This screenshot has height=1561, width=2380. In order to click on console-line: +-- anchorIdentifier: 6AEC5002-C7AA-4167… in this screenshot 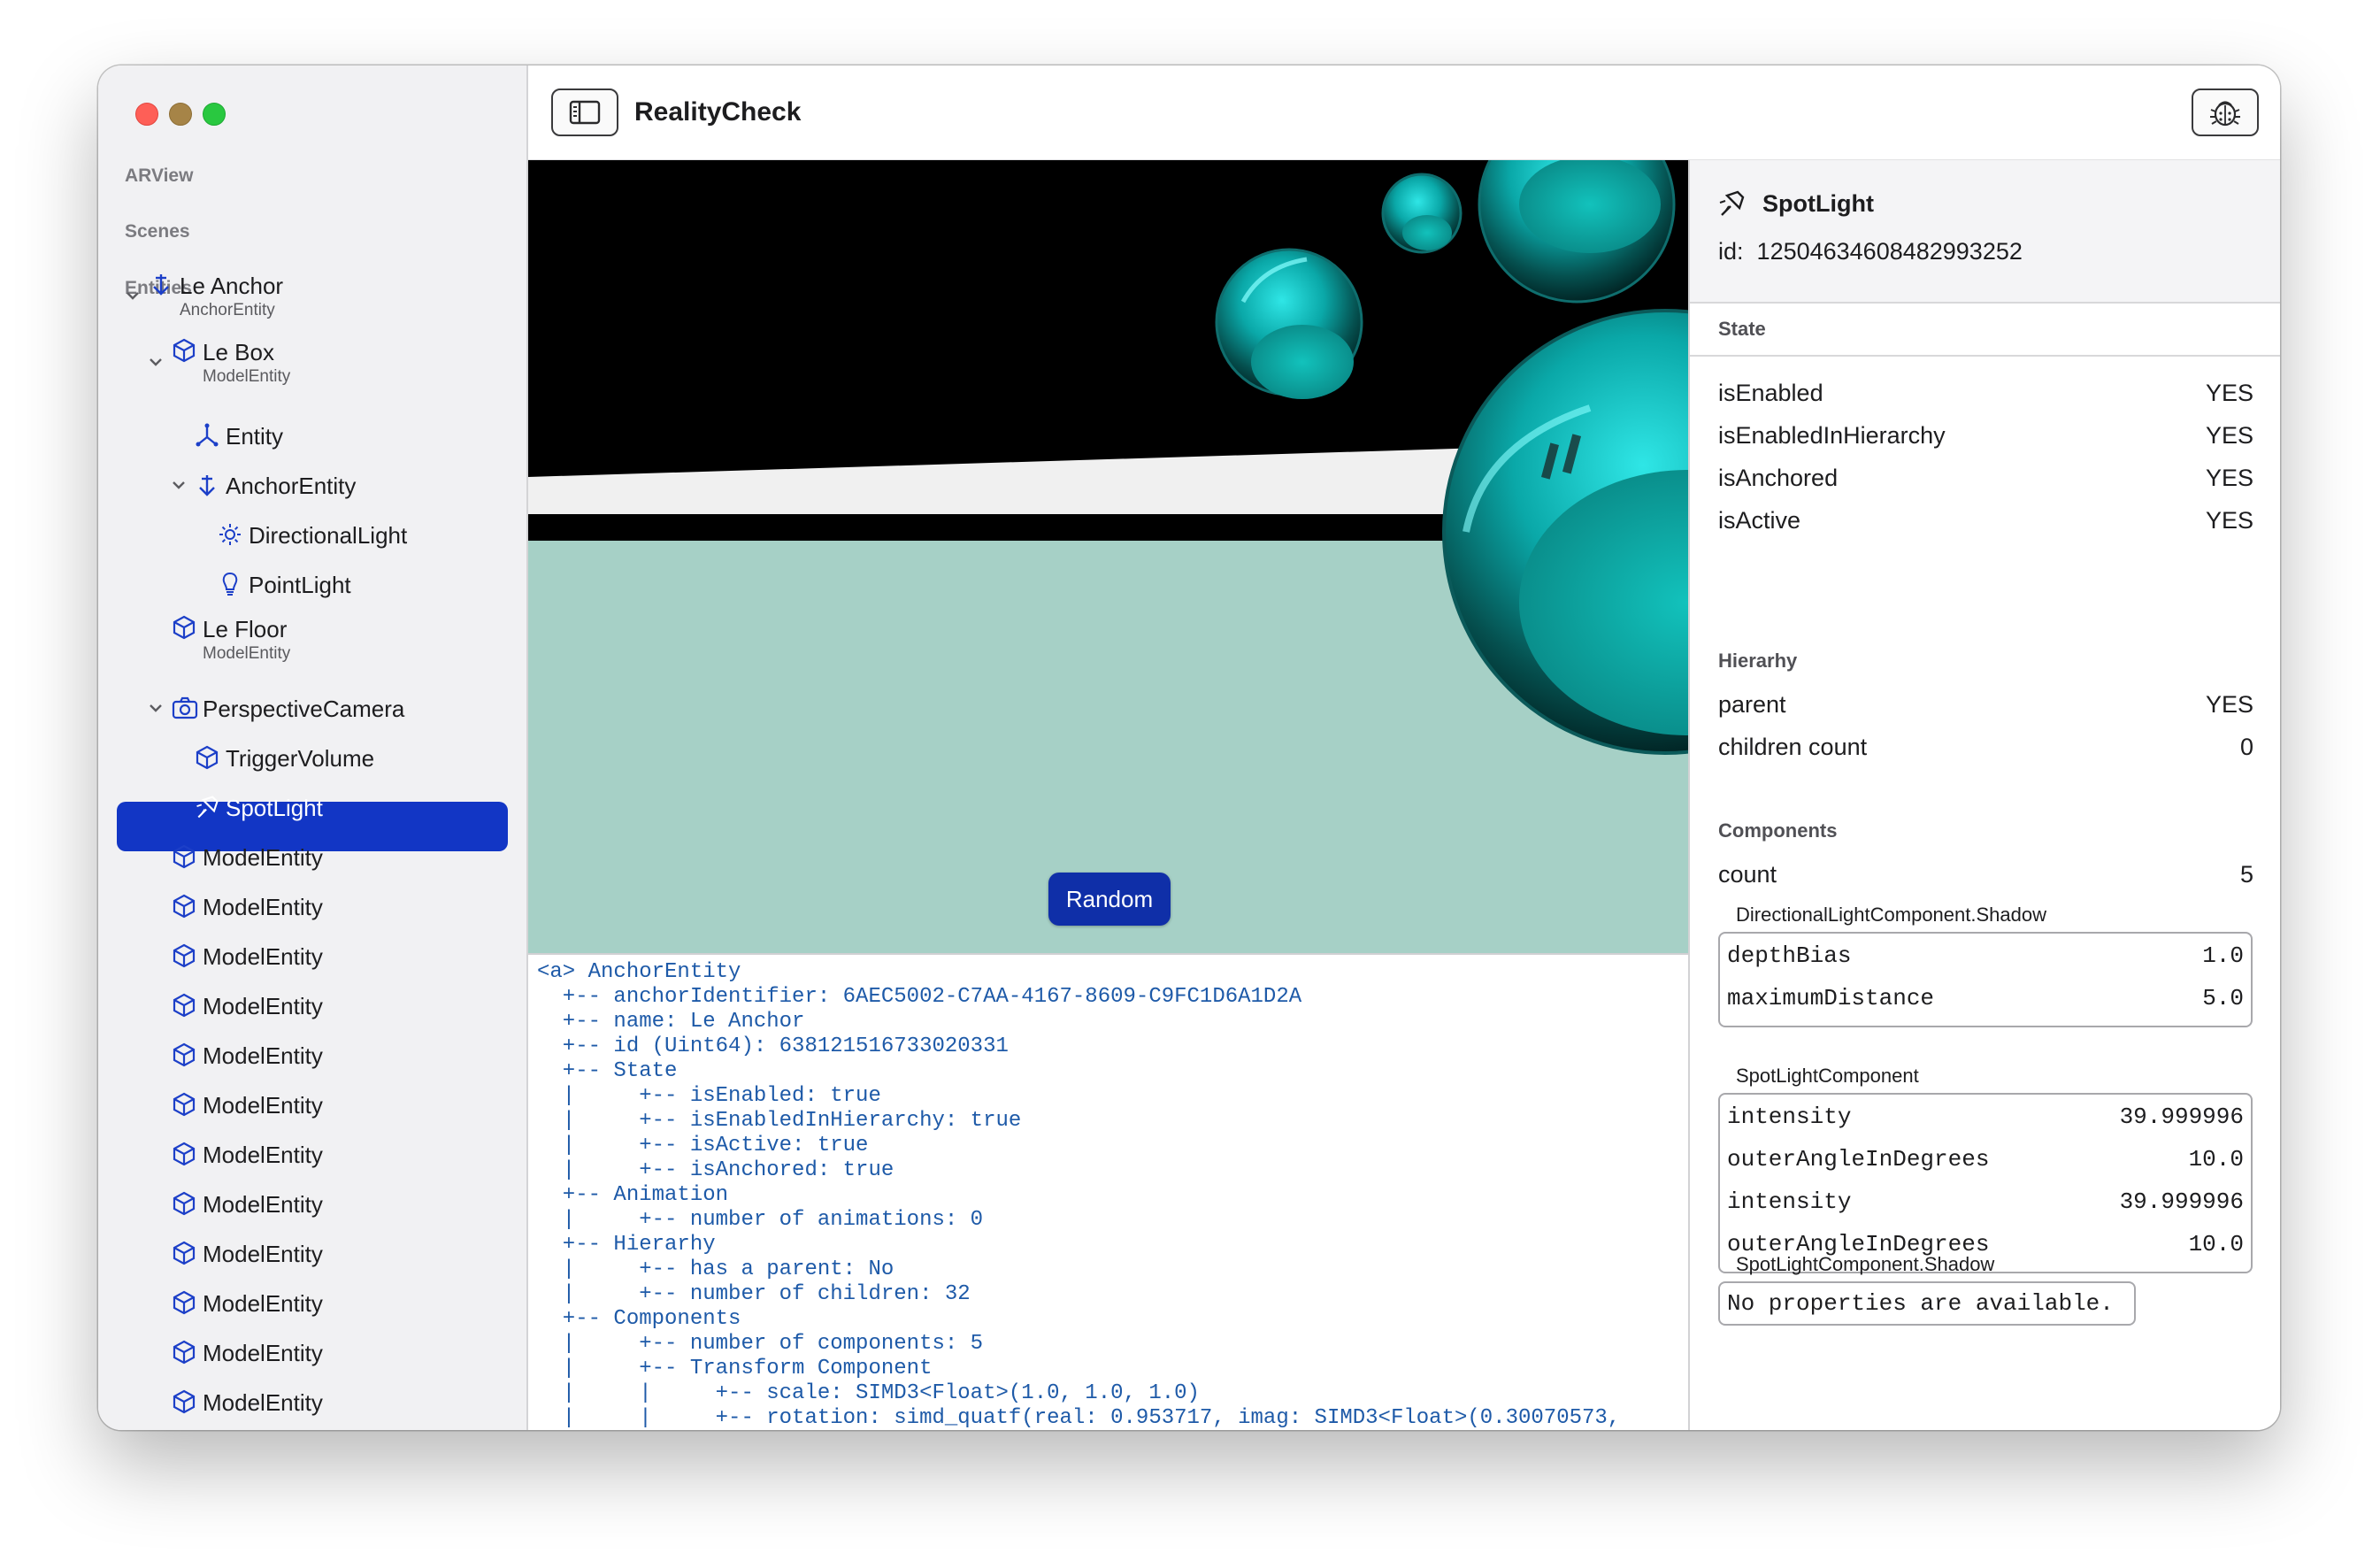, I will do `click(919, 997)`.